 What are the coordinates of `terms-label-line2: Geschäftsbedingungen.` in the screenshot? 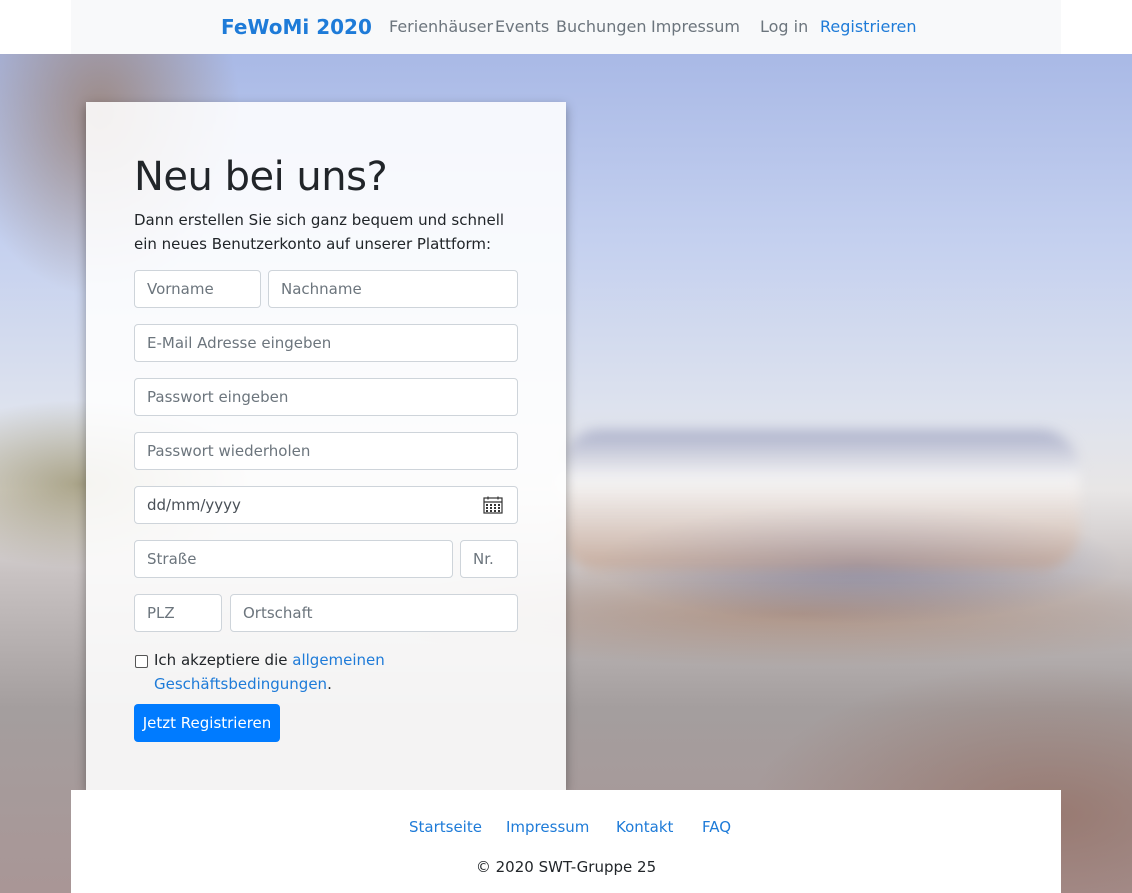 It's located at (243, 684).